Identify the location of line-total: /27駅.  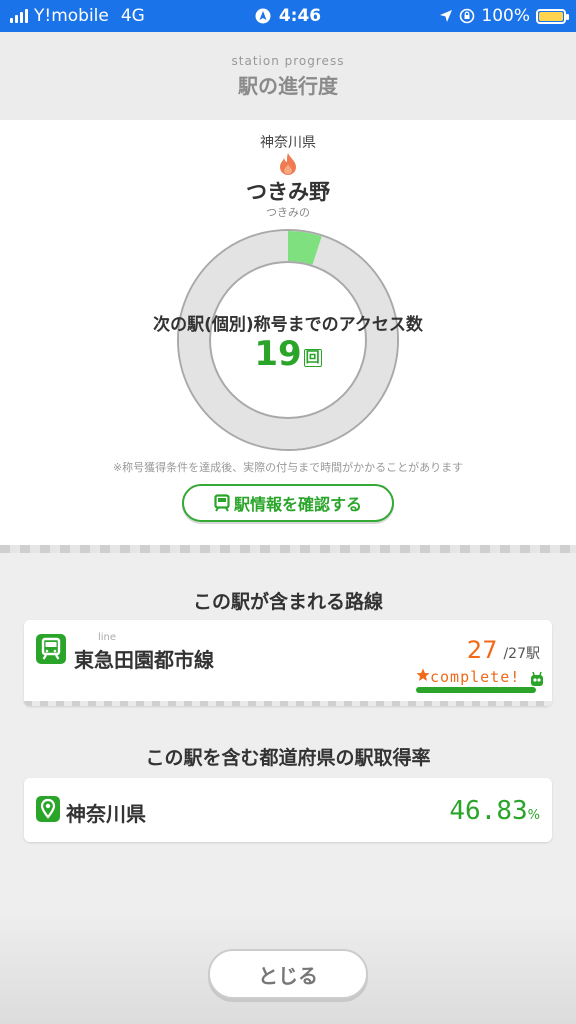
(521, 654).